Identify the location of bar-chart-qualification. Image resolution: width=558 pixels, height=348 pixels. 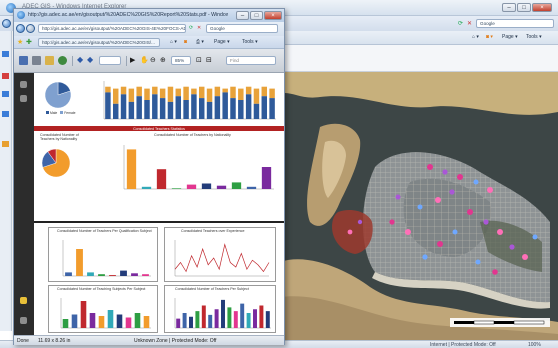
(106, 258).